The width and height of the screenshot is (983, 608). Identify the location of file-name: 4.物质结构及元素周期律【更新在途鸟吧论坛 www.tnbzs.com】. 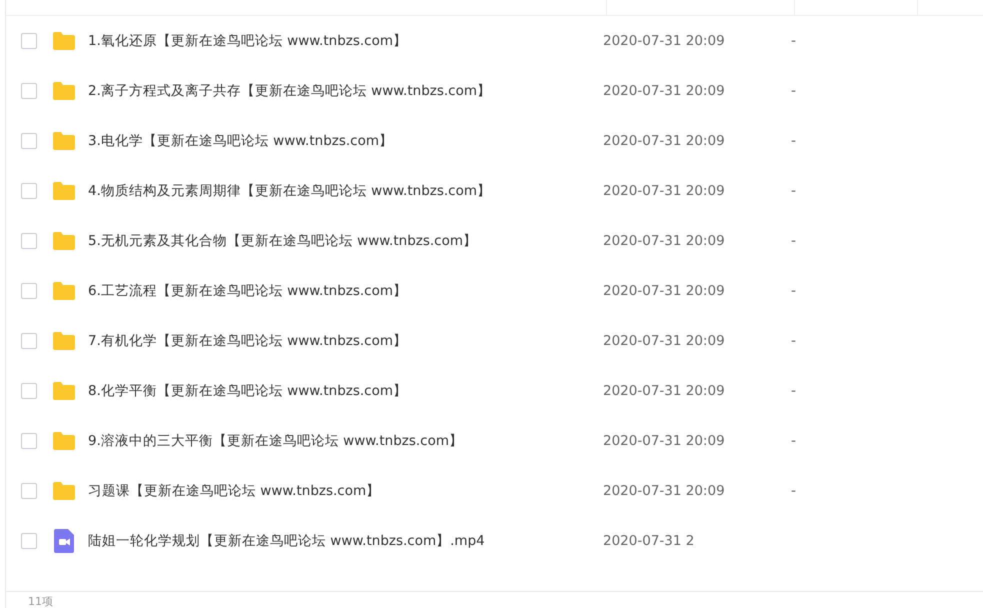
(345, 191).